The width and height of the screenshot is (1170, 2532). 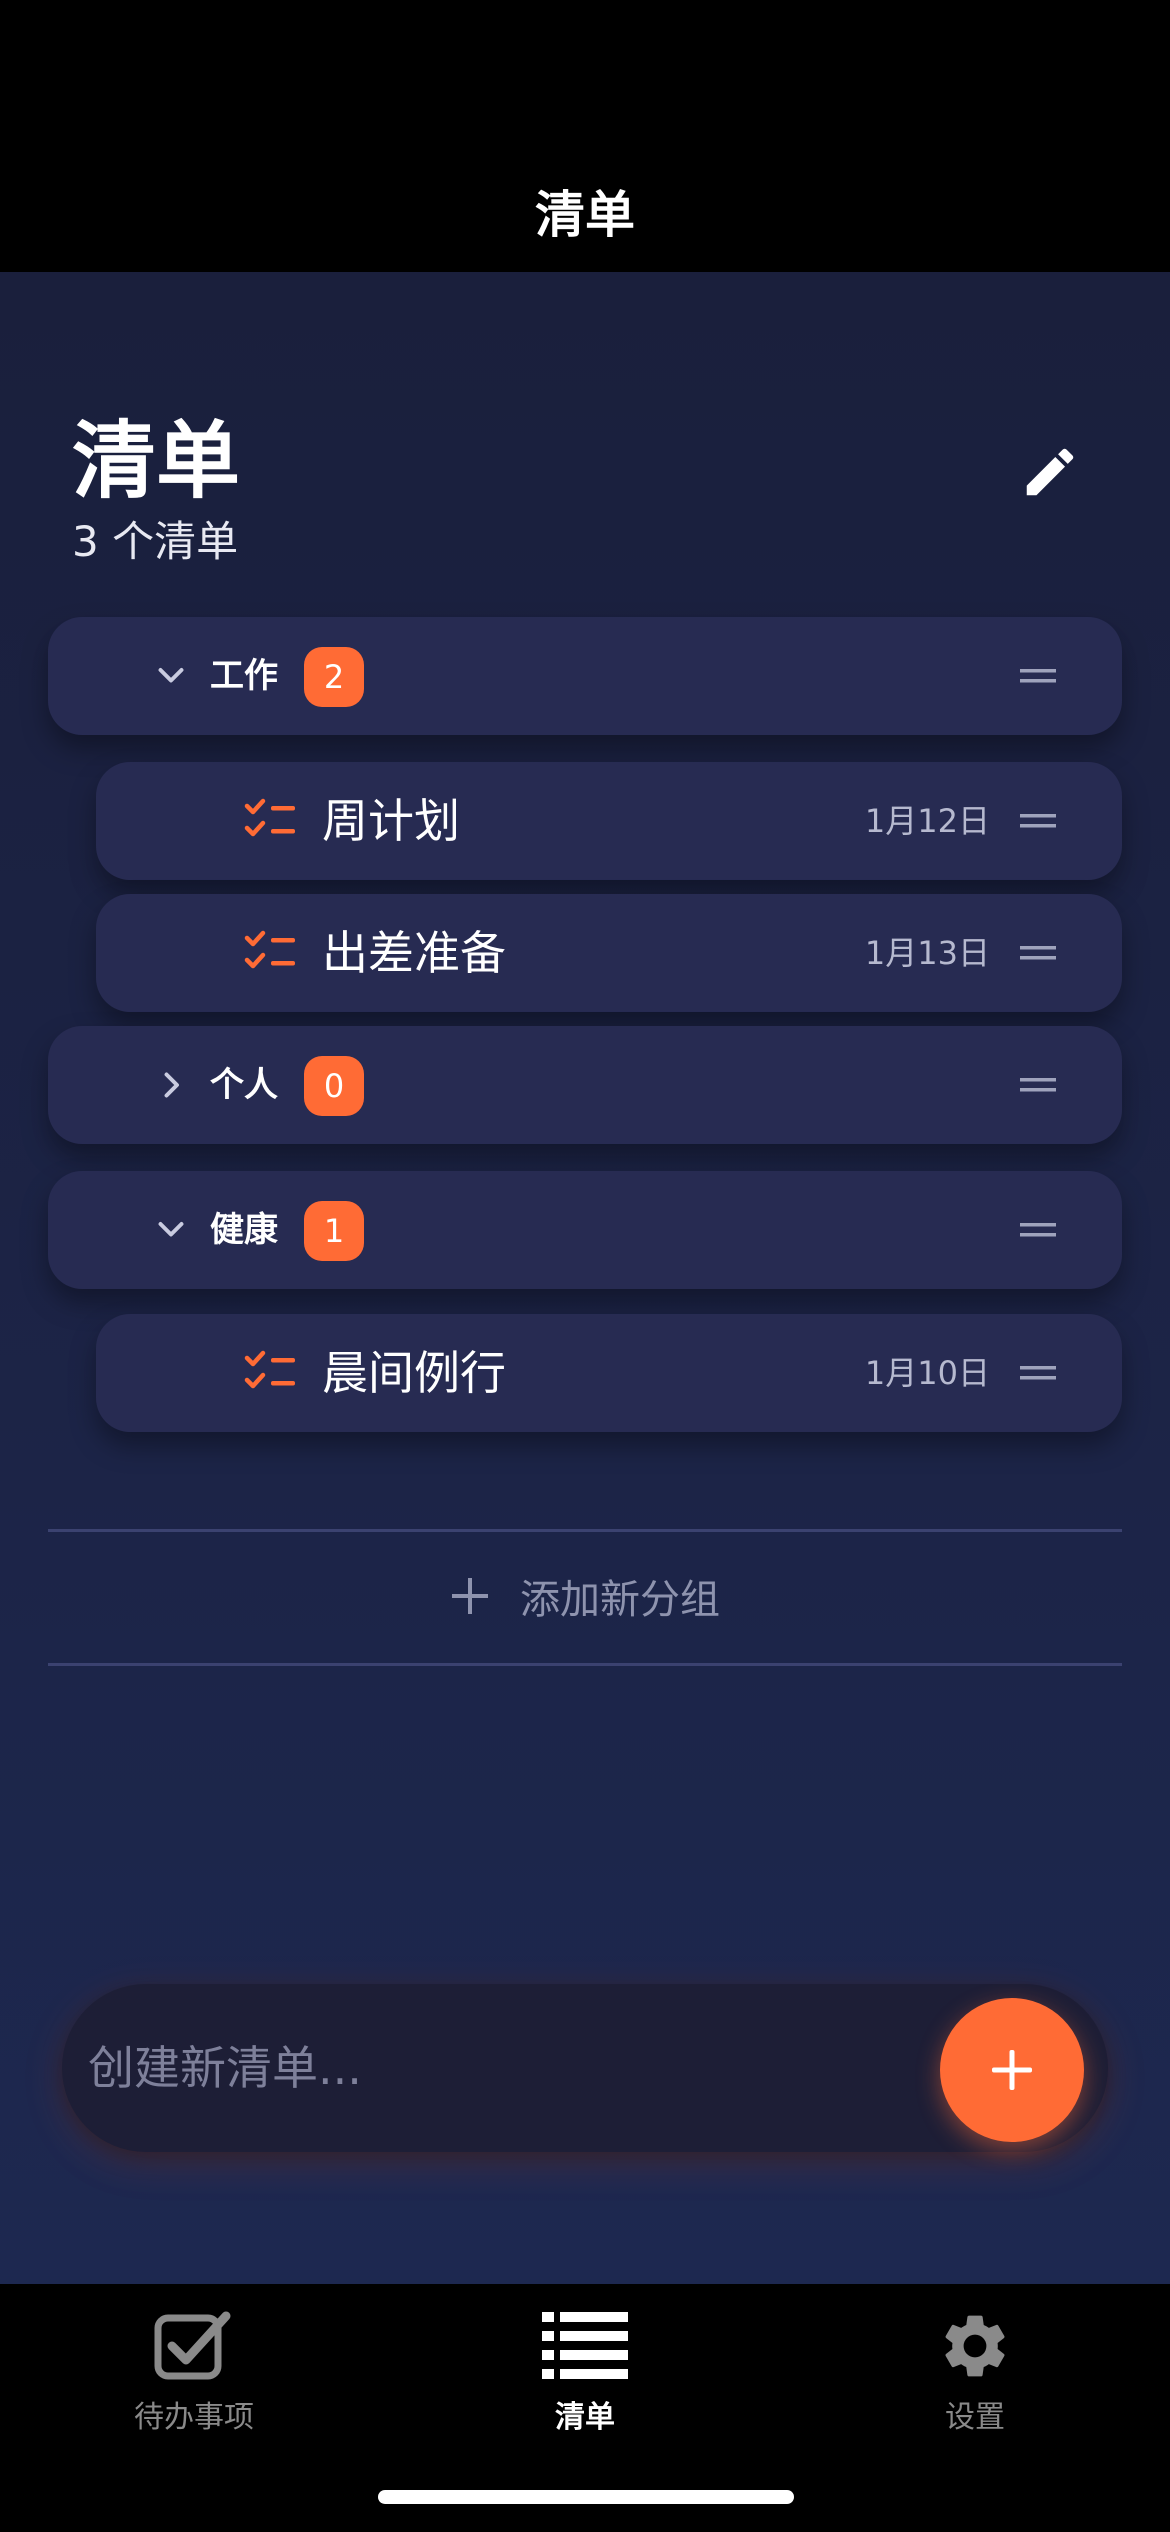 What do you see at coordinates (975, 2417) in the screenshot?
I see `tab-label: 设置` at bounding box center [975, 2417].